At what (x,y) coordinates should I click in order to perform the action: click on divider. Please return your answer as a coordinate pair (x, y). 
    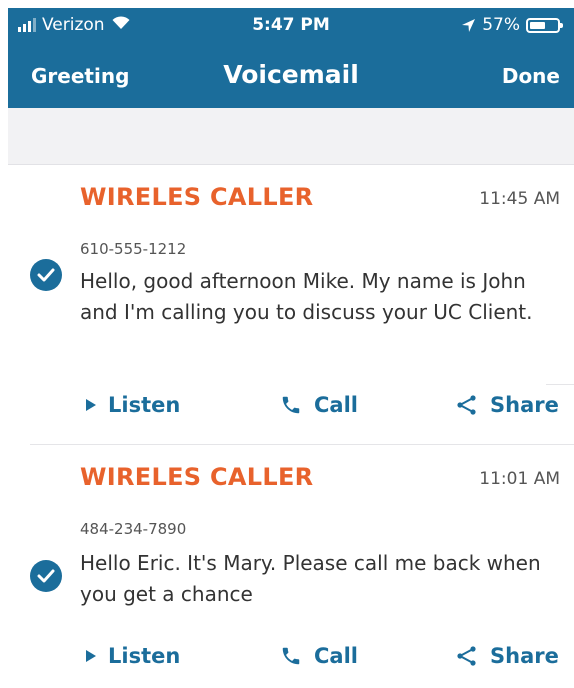
    Looking at the image, I should click on (560, 384).